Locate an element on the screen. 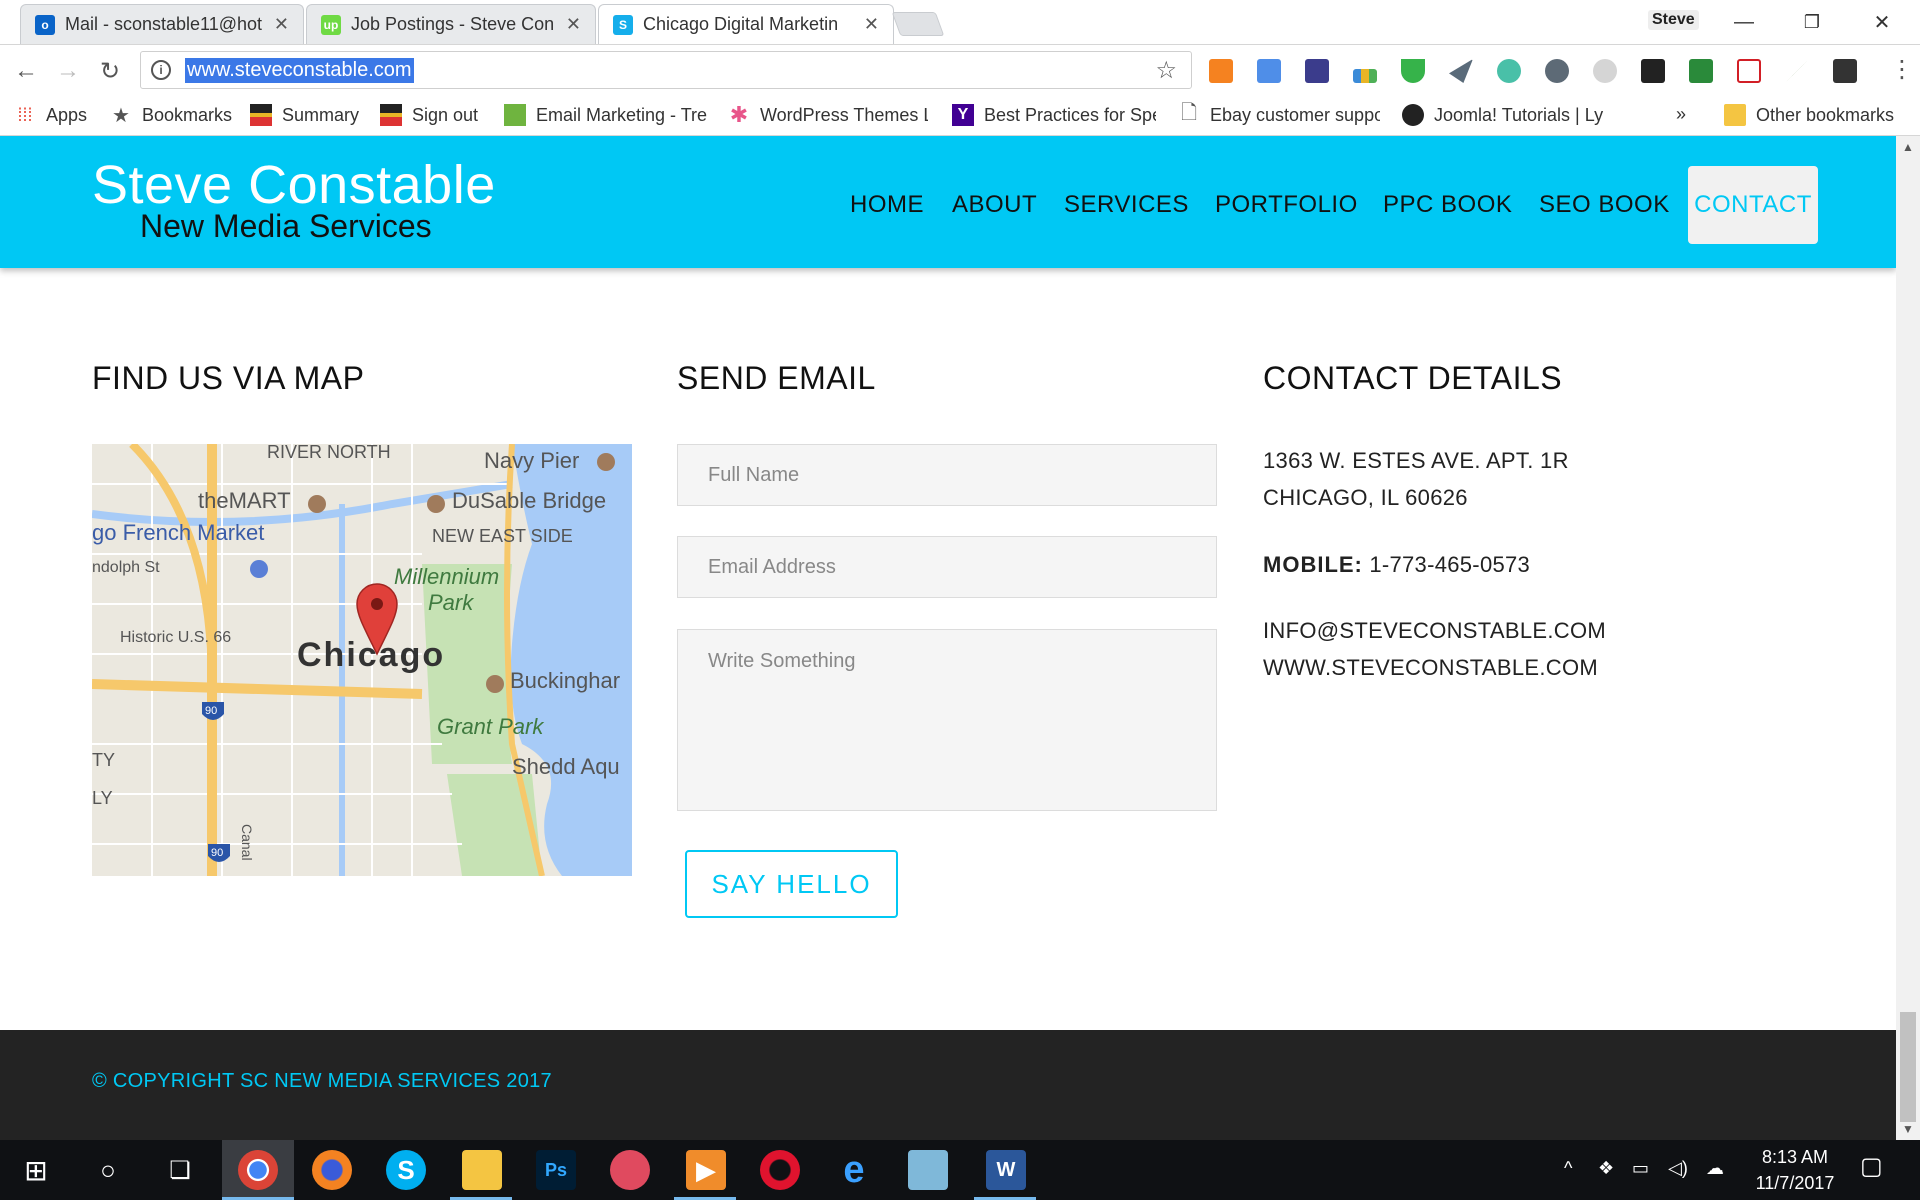  onedrive-tray-icon: ☁ is located at coordinates (1715, 1168).